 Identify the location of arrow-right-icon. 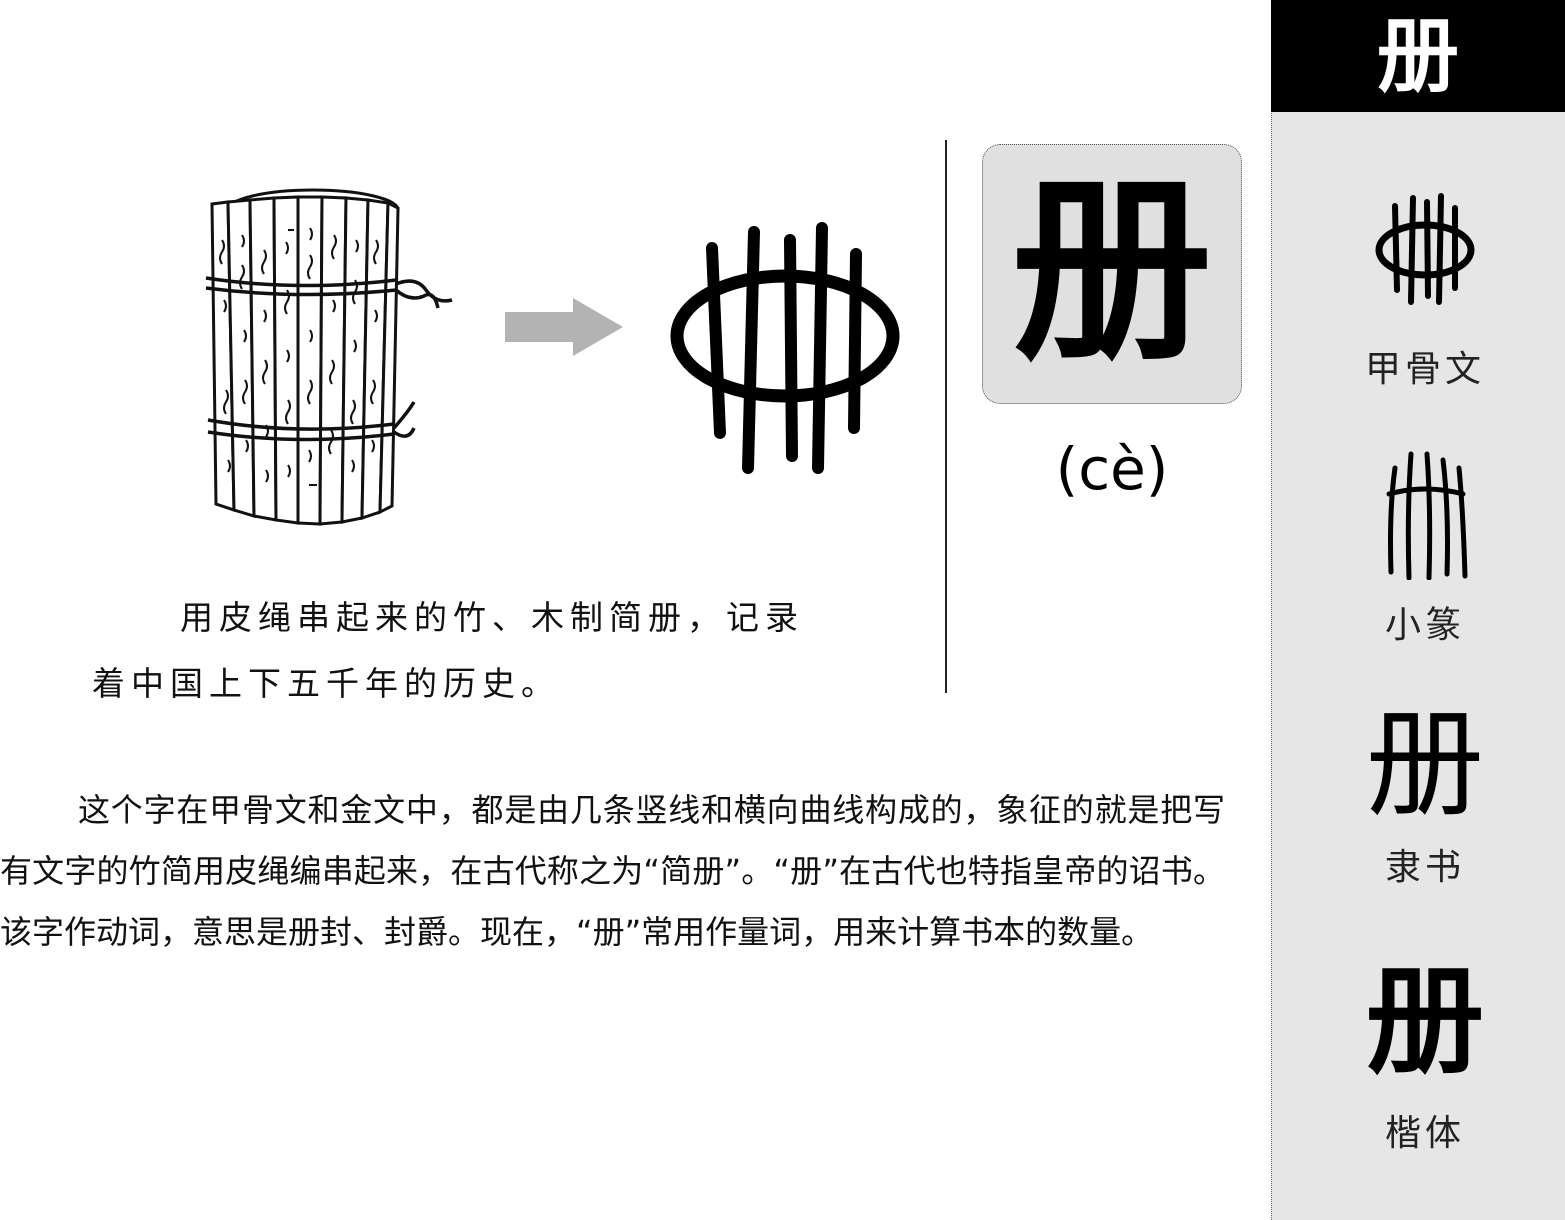
(564, 327).